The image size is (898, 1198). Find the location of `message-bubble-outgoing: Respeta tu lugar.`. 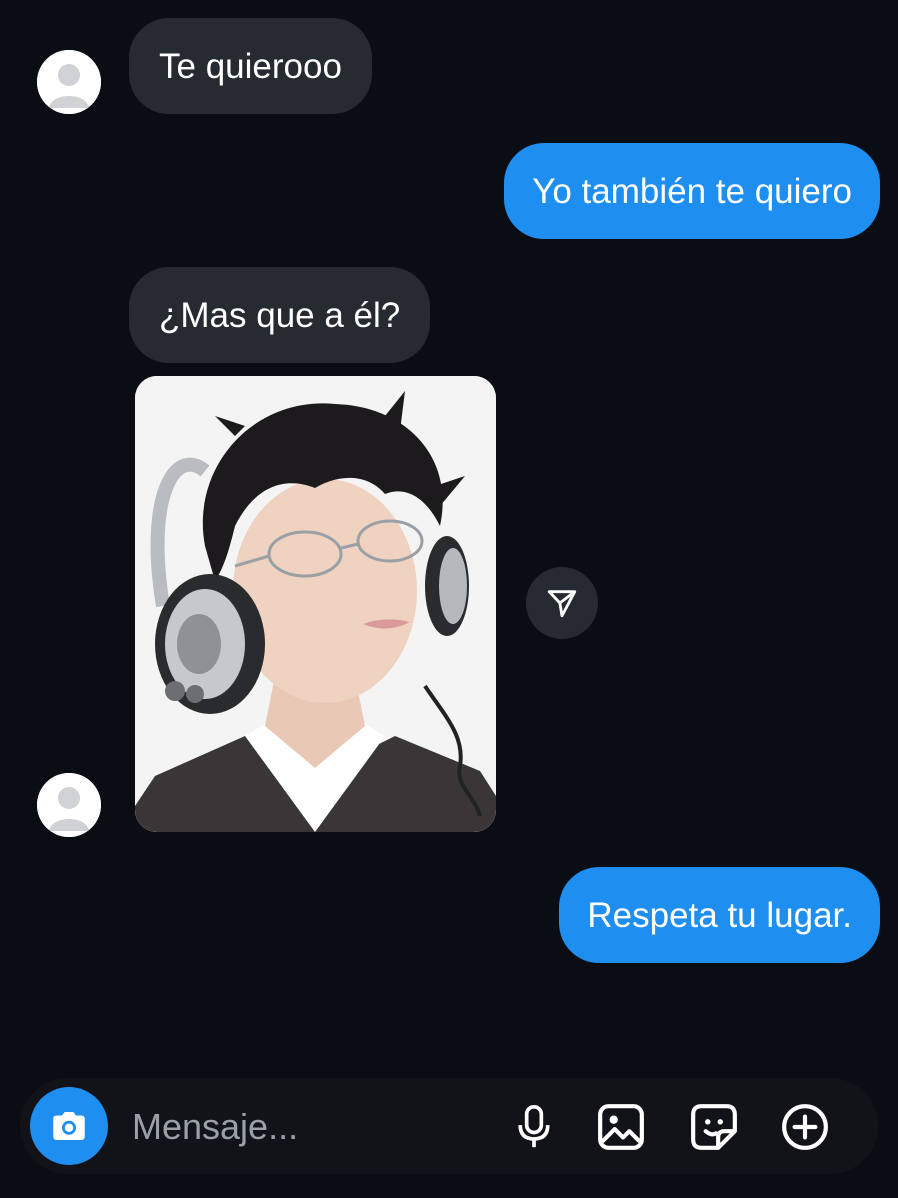

message-bubble-outgoing: Respeta tu lugar. is located at coordinates (719, 915).